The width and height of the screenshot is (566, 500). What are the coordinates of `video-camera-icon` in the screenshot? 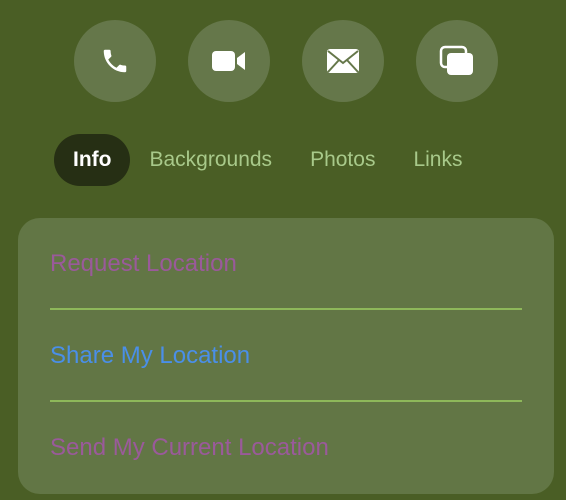 It's located at (229, 61).